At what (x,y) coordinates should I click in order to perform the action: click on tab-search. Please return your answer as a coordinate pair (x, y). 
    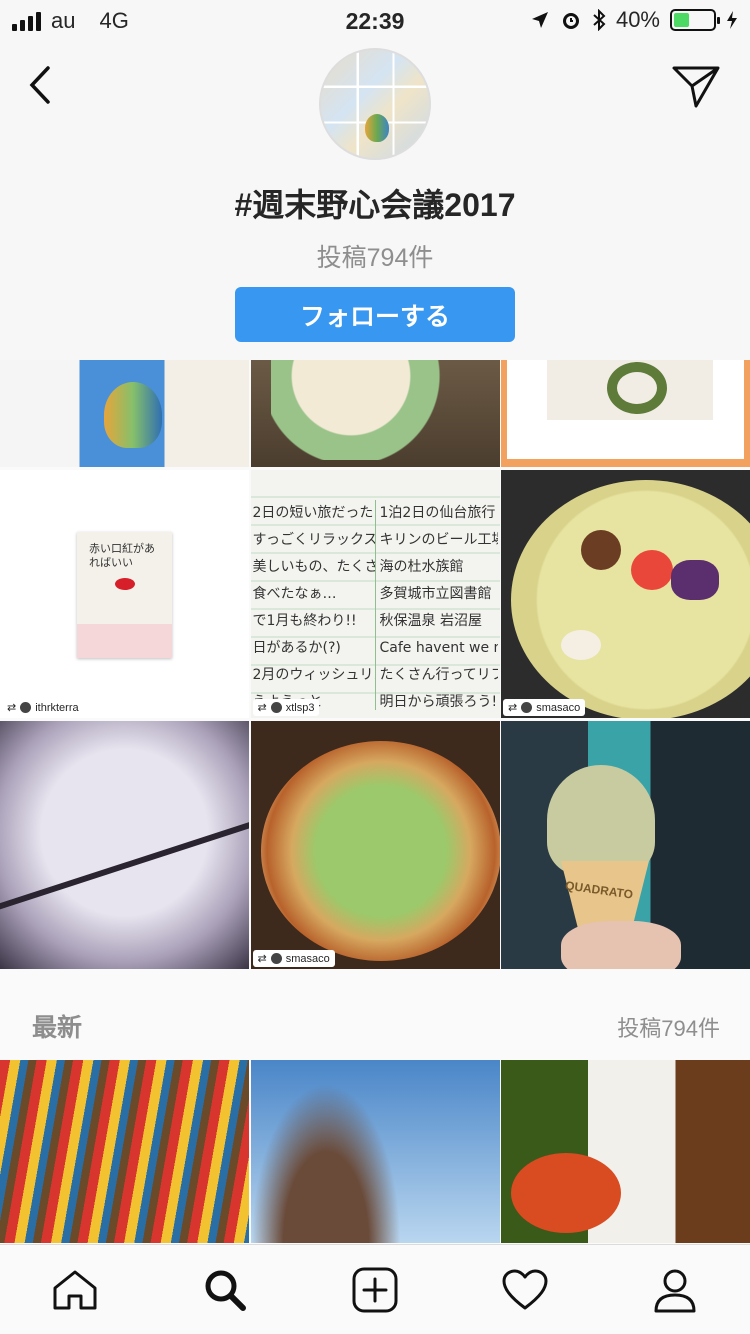
    Looking at the image, I should click on (225, 1290).